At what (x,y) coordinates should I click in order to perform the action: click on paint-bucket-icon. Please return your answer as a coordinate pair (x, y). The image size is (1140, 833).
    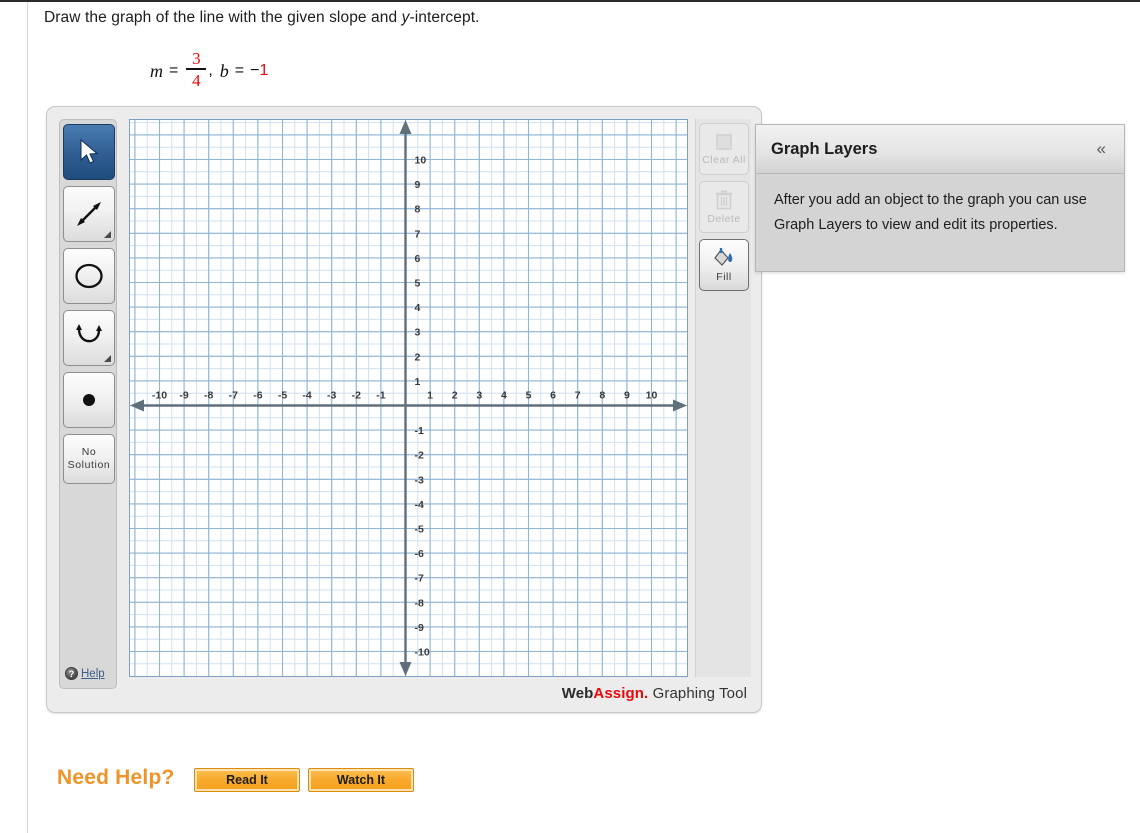
    Looking at the image, I should click on (723, 257).